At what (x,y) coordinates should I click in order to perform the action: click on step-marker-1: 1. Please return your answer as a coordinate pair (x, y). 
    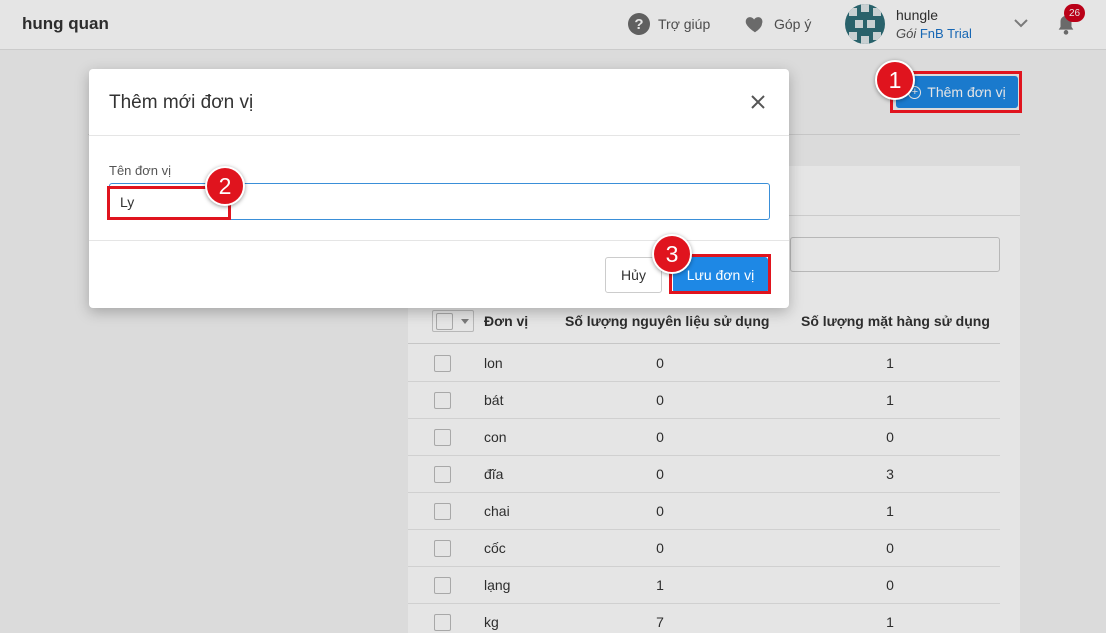
    Looking at the image, I should click on (895, 80).